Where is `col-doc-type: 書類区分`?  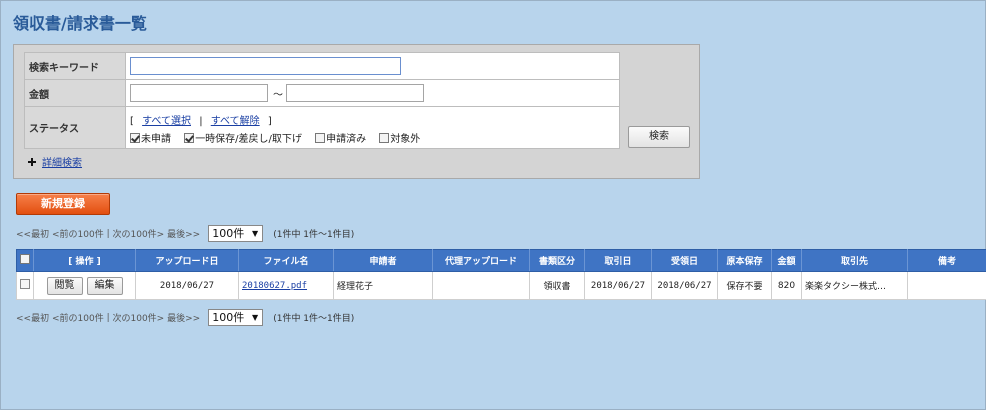 col-doc-type: 書類区分 is located at coordinates (557, 260).